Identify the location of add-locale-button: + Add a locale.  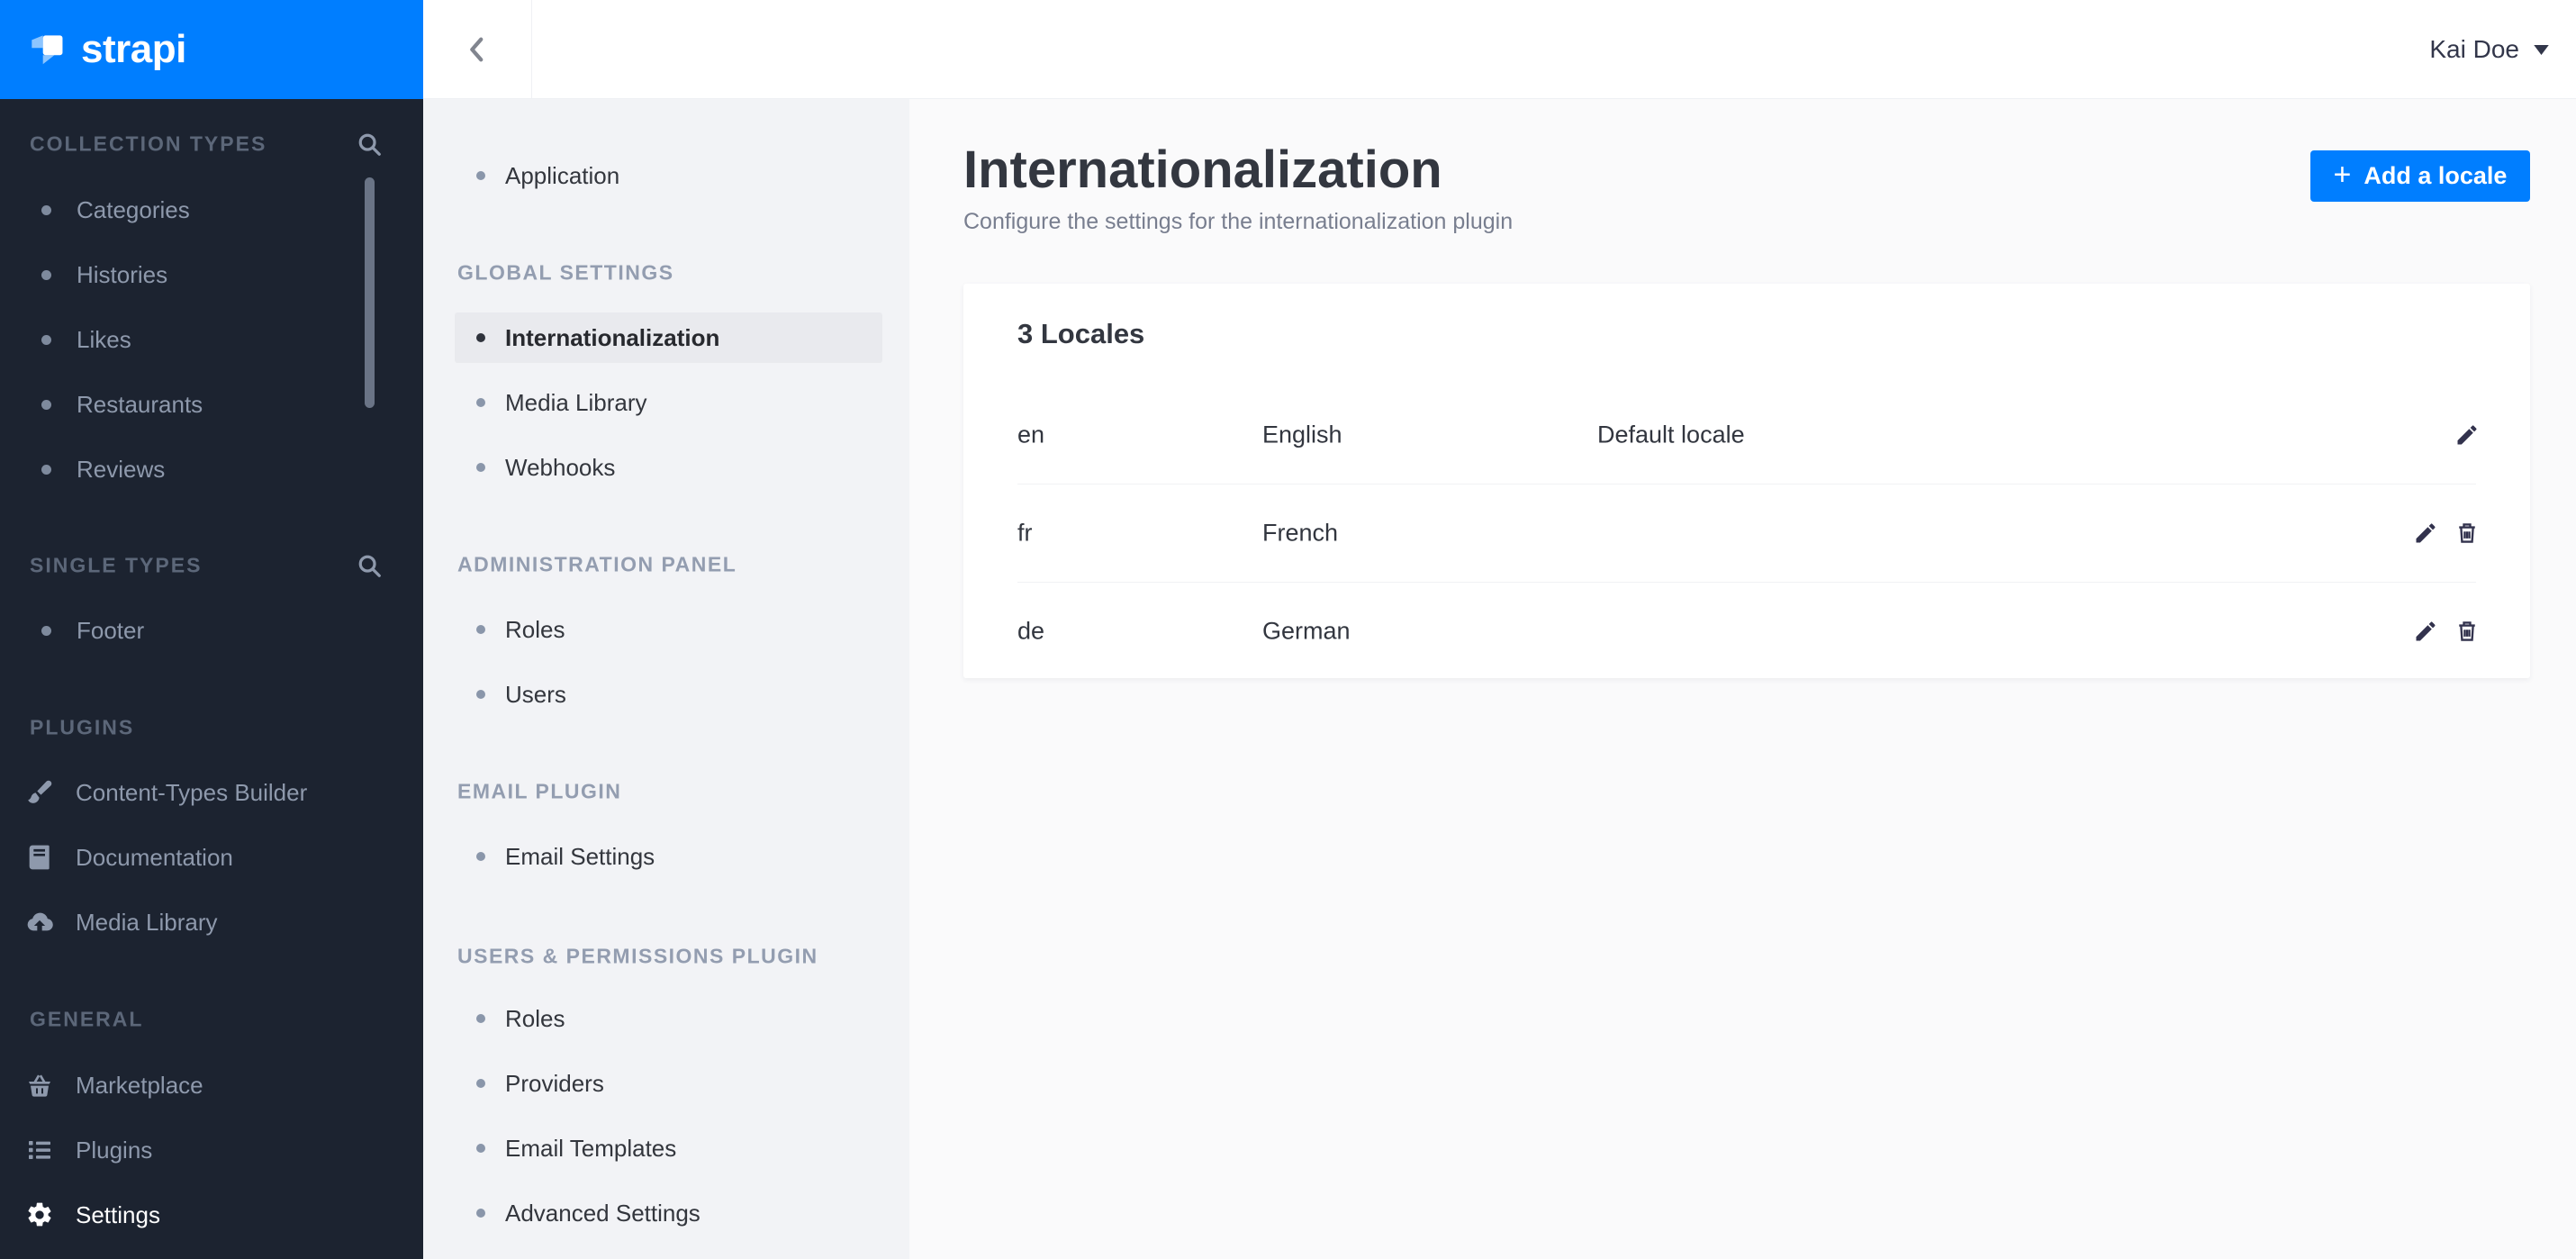
(2420, 176).